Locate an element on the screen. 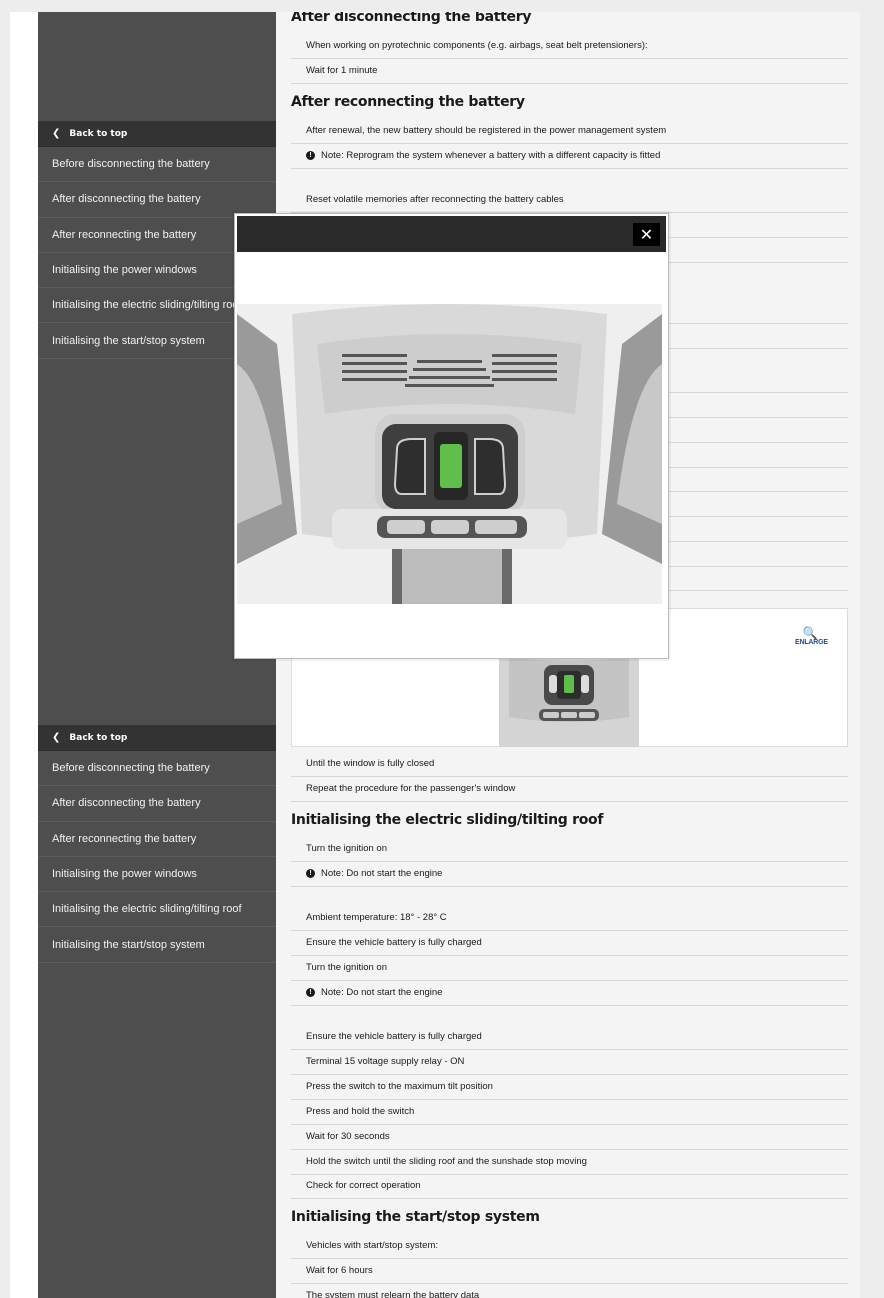 This screenshot has width=884, height=1298. overhead-console-thumbnail is located at coordinates (569, 702).